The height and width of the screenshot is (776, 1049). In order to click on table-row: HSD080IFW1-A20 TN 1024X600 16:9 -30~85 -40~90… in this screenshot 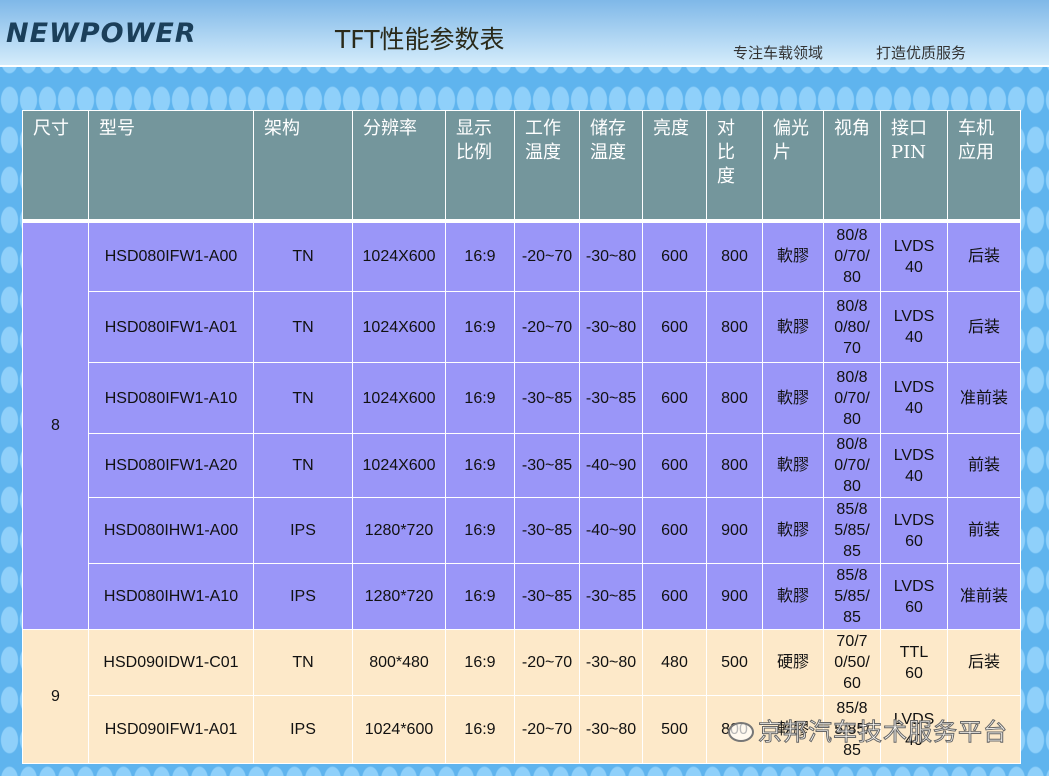, I will do `click(522, 465)`.